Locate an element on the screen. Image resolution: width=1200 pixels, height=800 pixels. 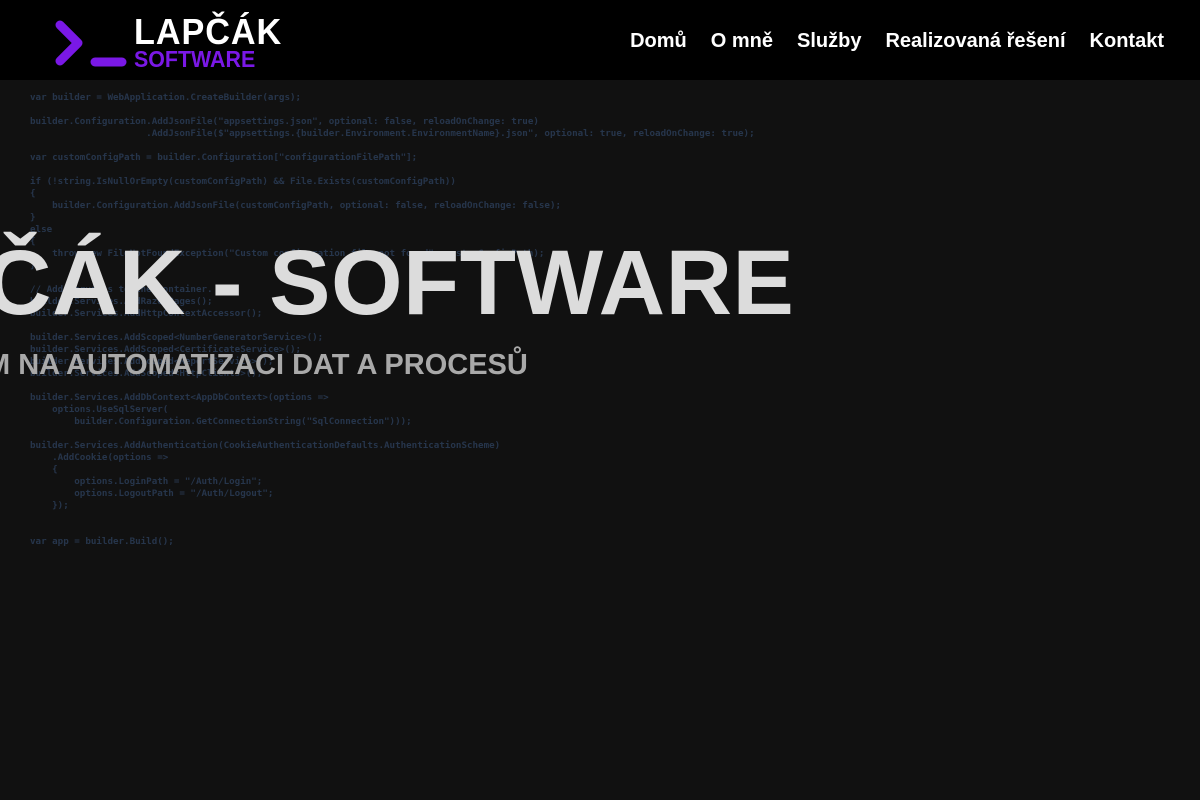
nav-item-o-mne: O mně is located at coordinates (742, 41).